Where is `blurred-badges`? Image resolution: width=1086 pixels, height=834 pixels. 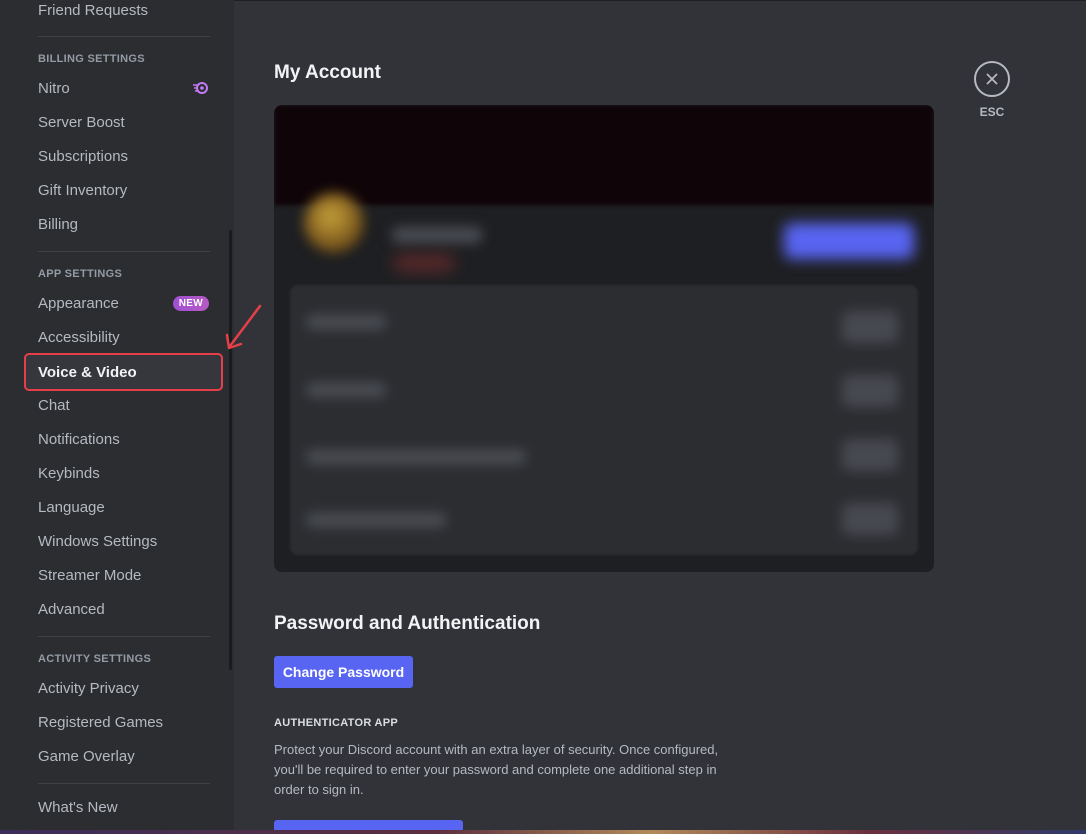 blurred-badges is located at coordinates (424, 263).